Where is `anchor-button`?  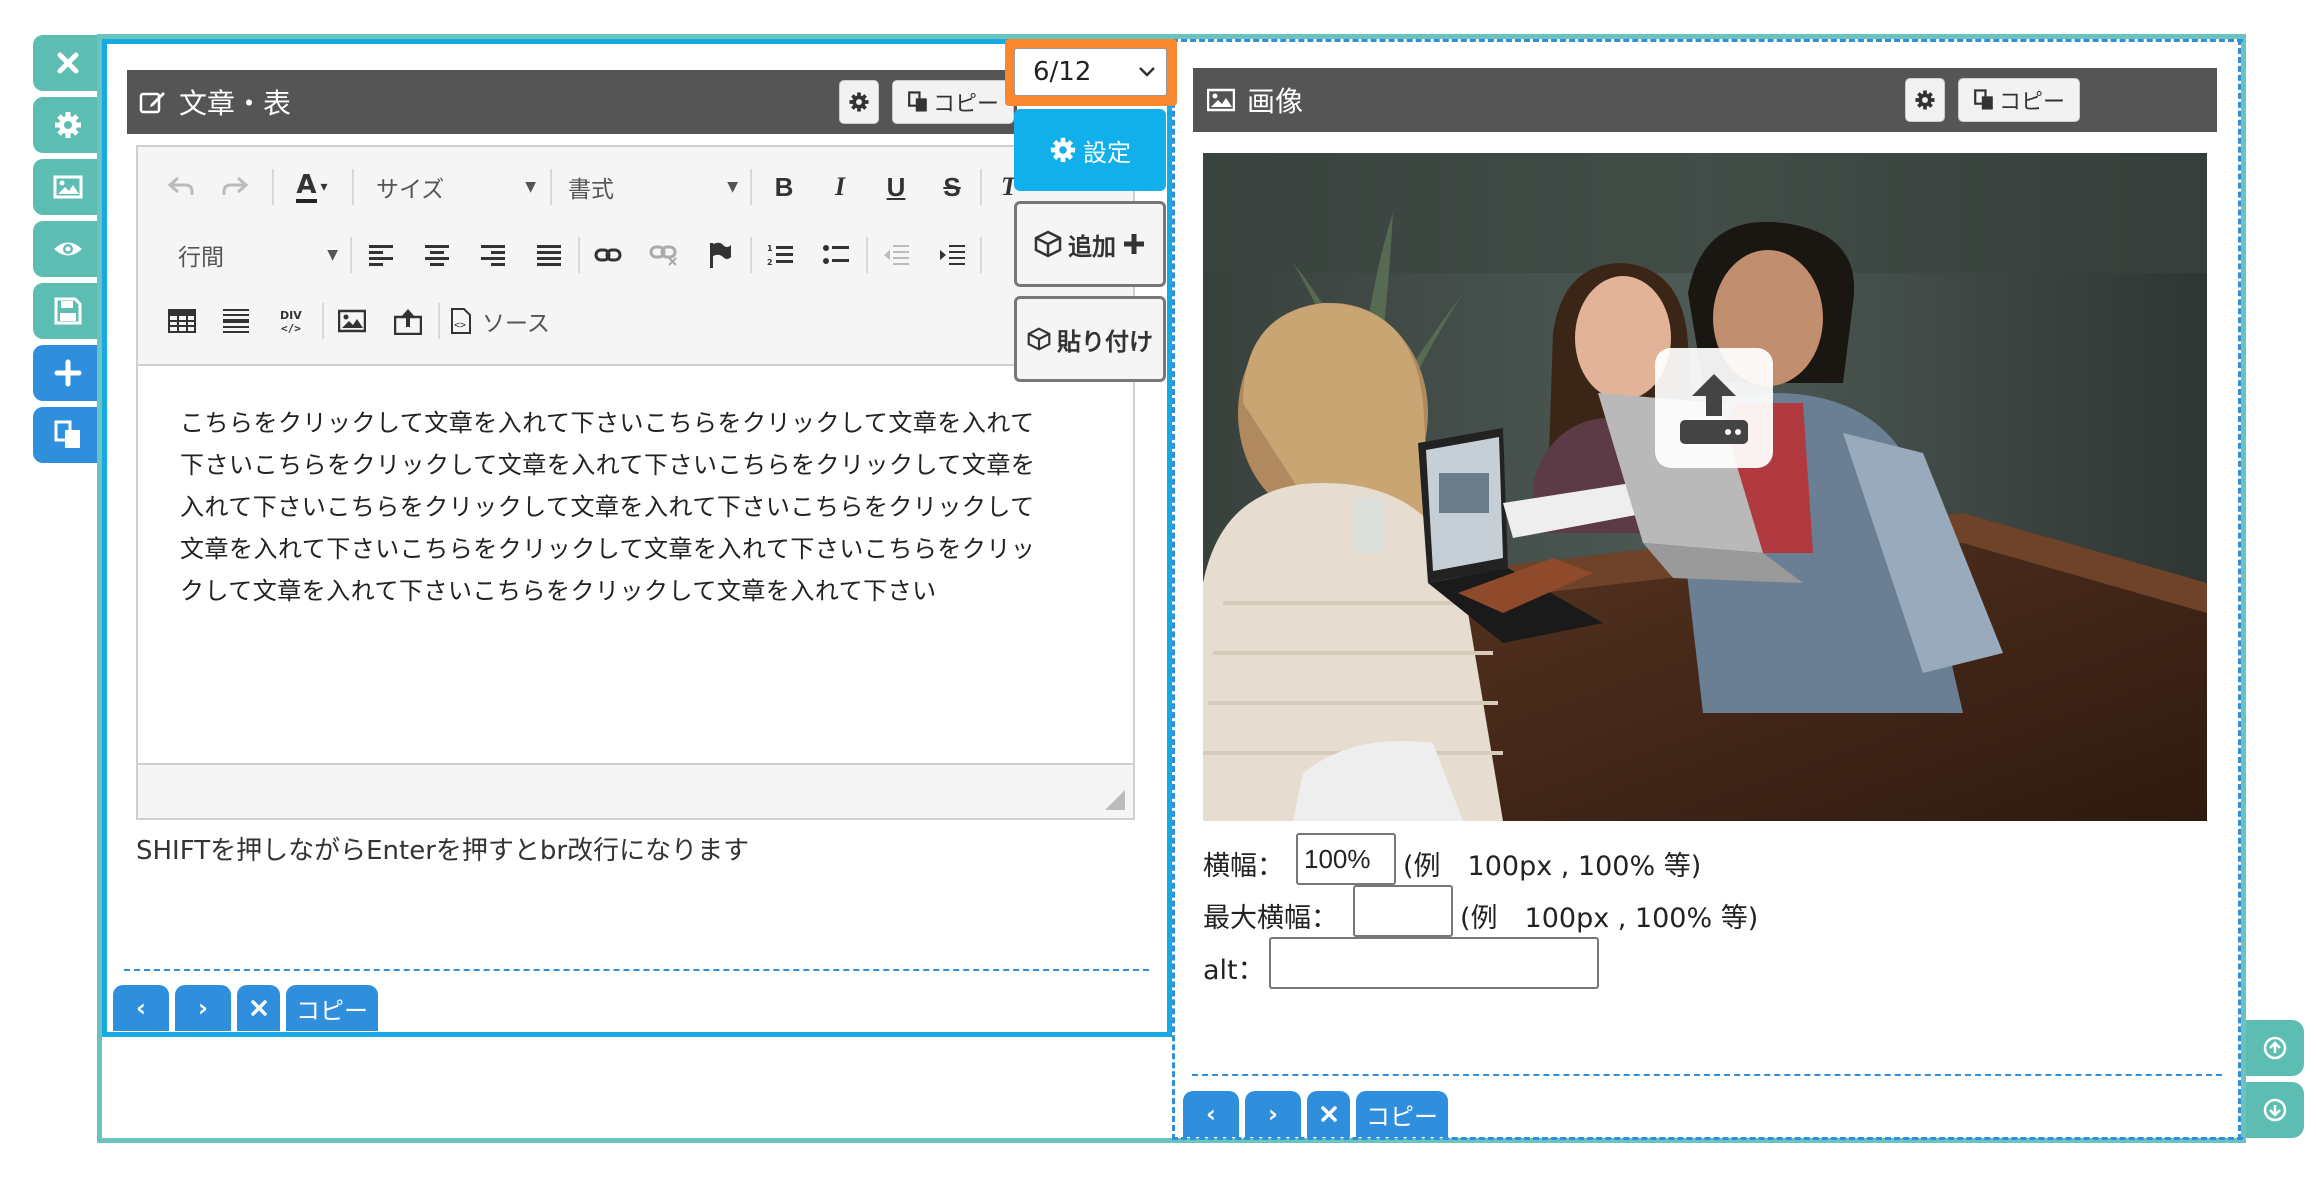
anchor-button is located at coordinates (720, 255).